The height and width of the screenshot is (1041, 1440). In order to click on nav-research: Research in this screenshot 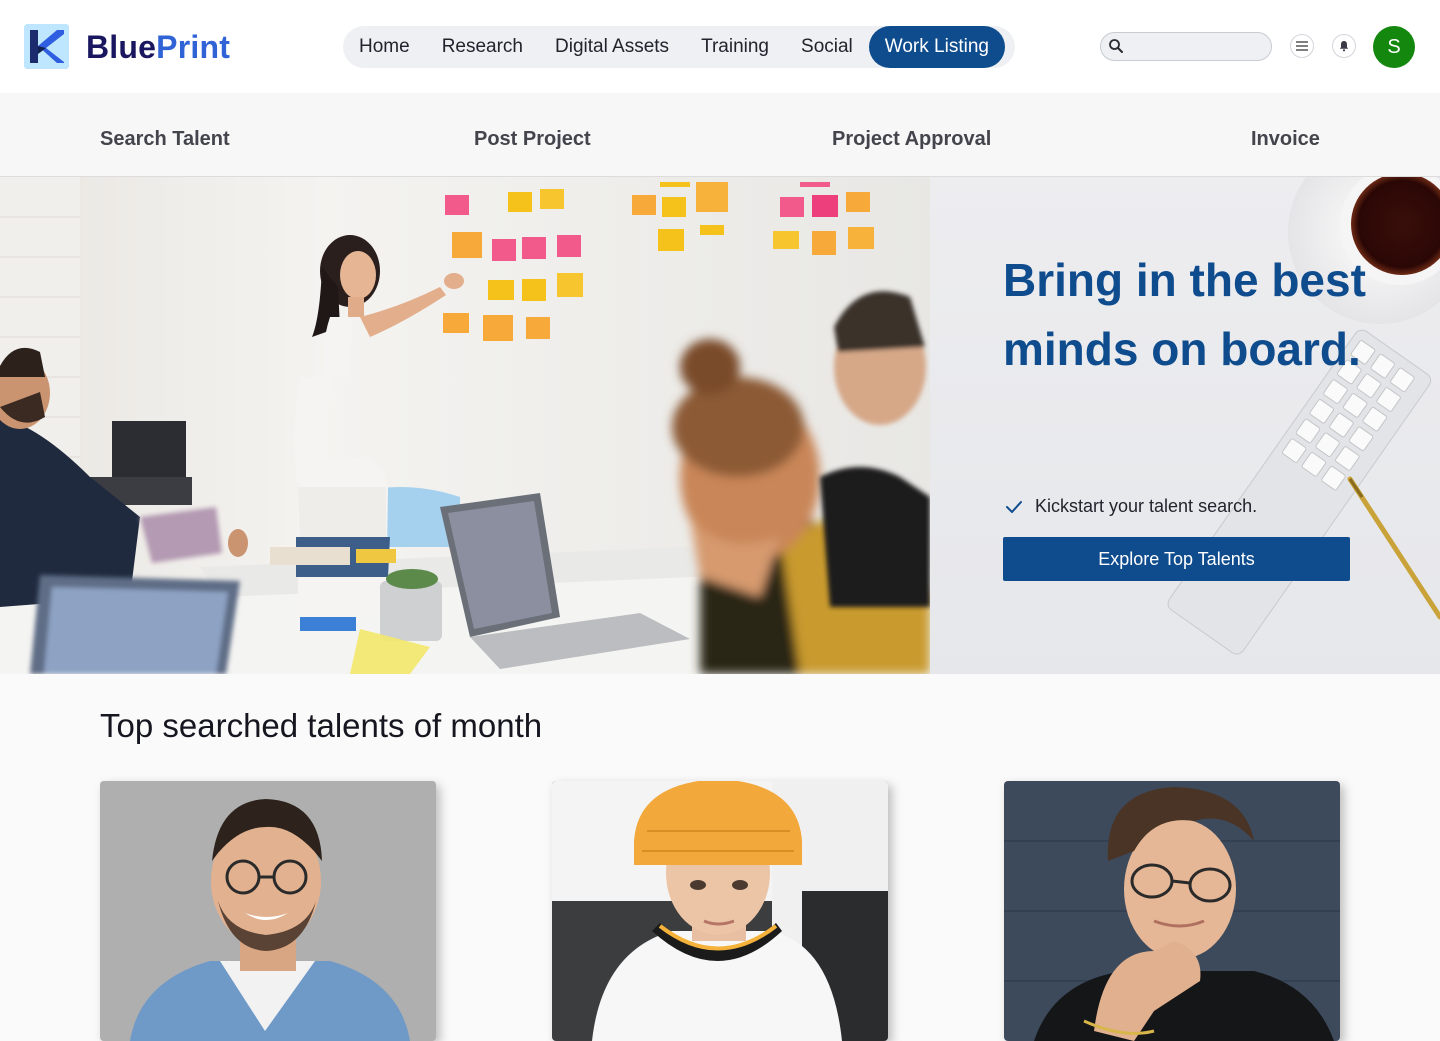, I will do `click(482, 47)`.